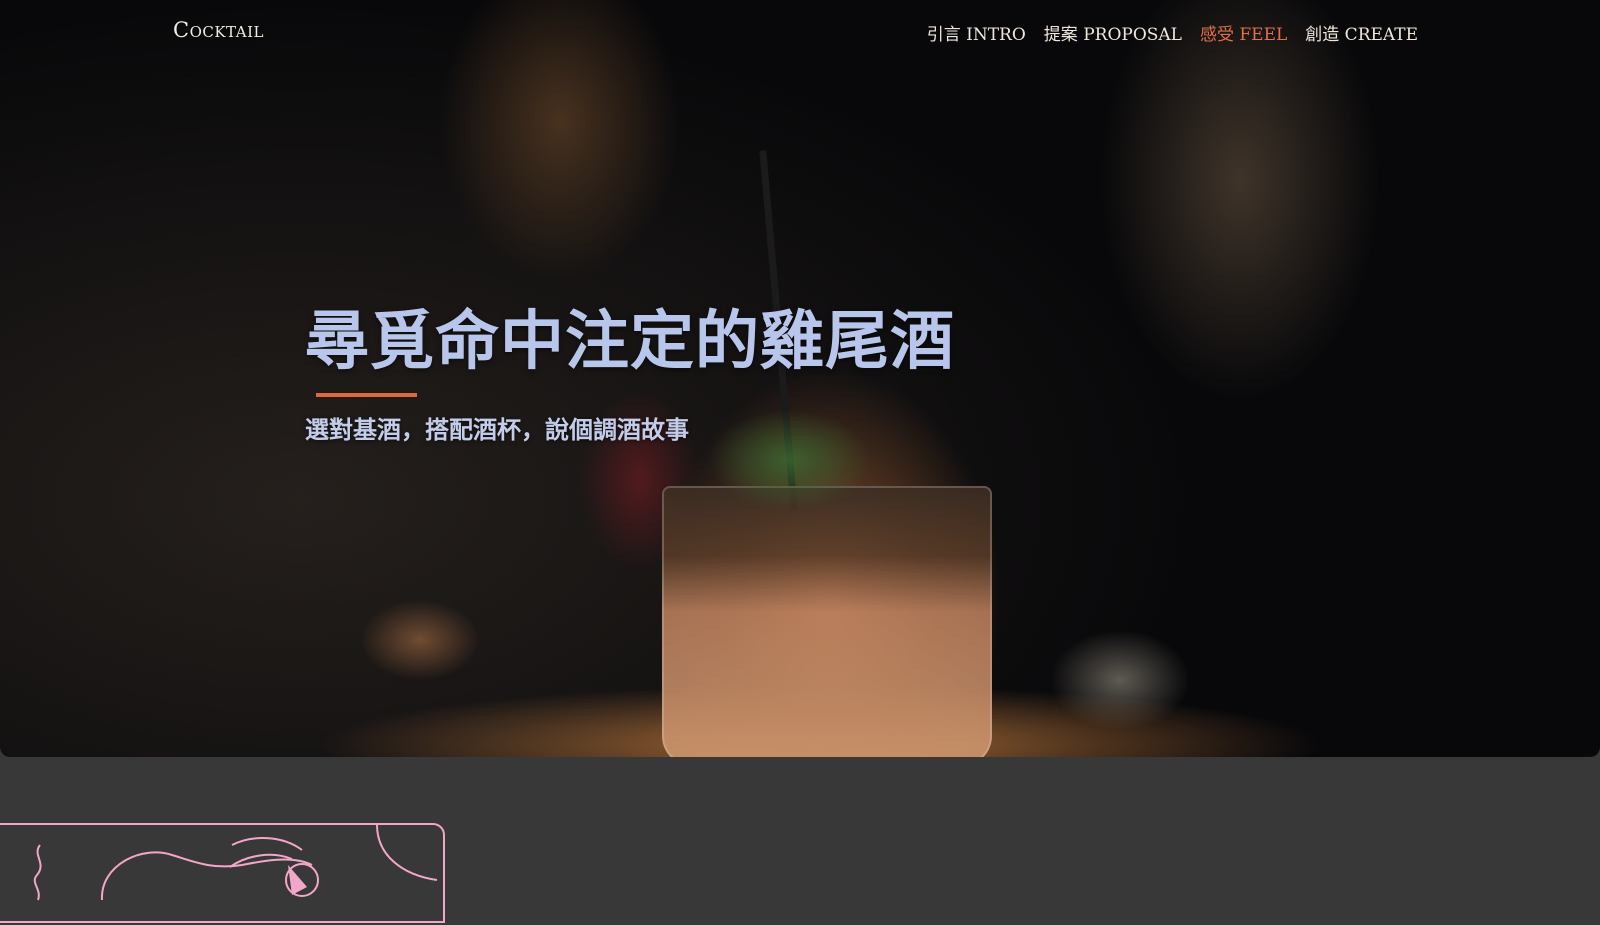  I want to click on nav-item-create: 創造 CREATE, so click(1361, 32).